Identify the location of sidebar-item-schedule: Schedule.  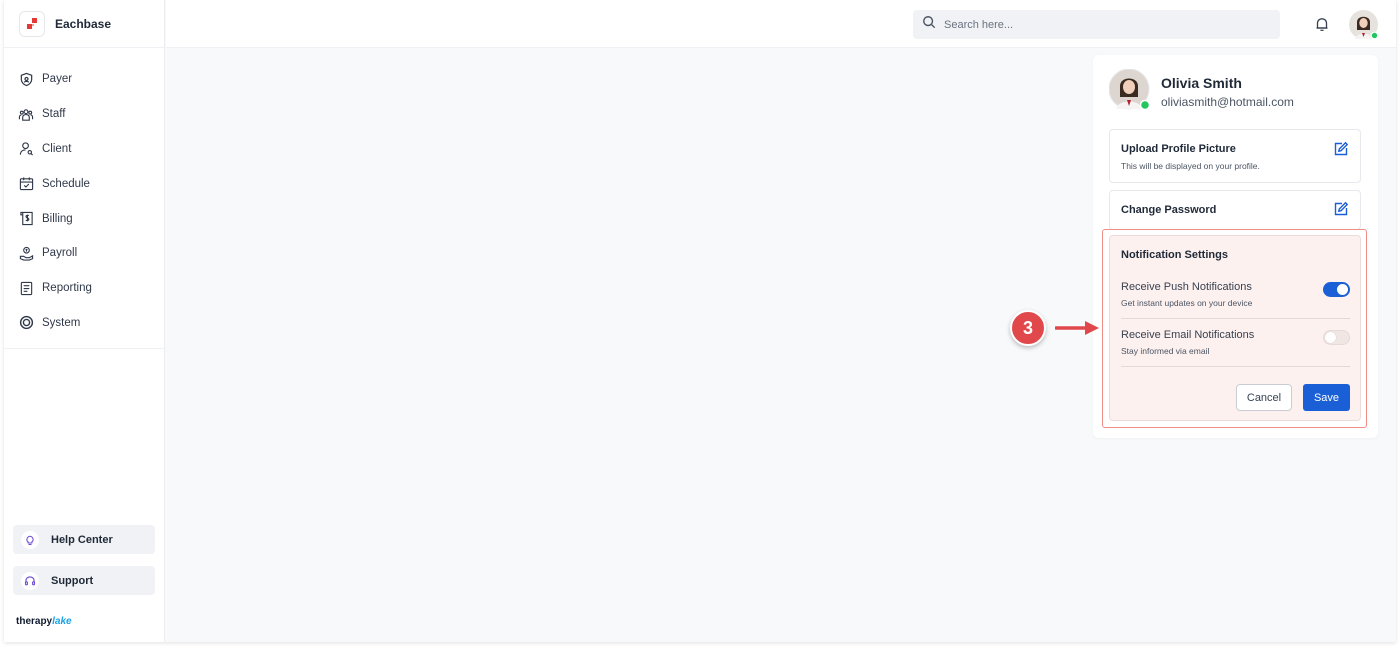
(84, 183).